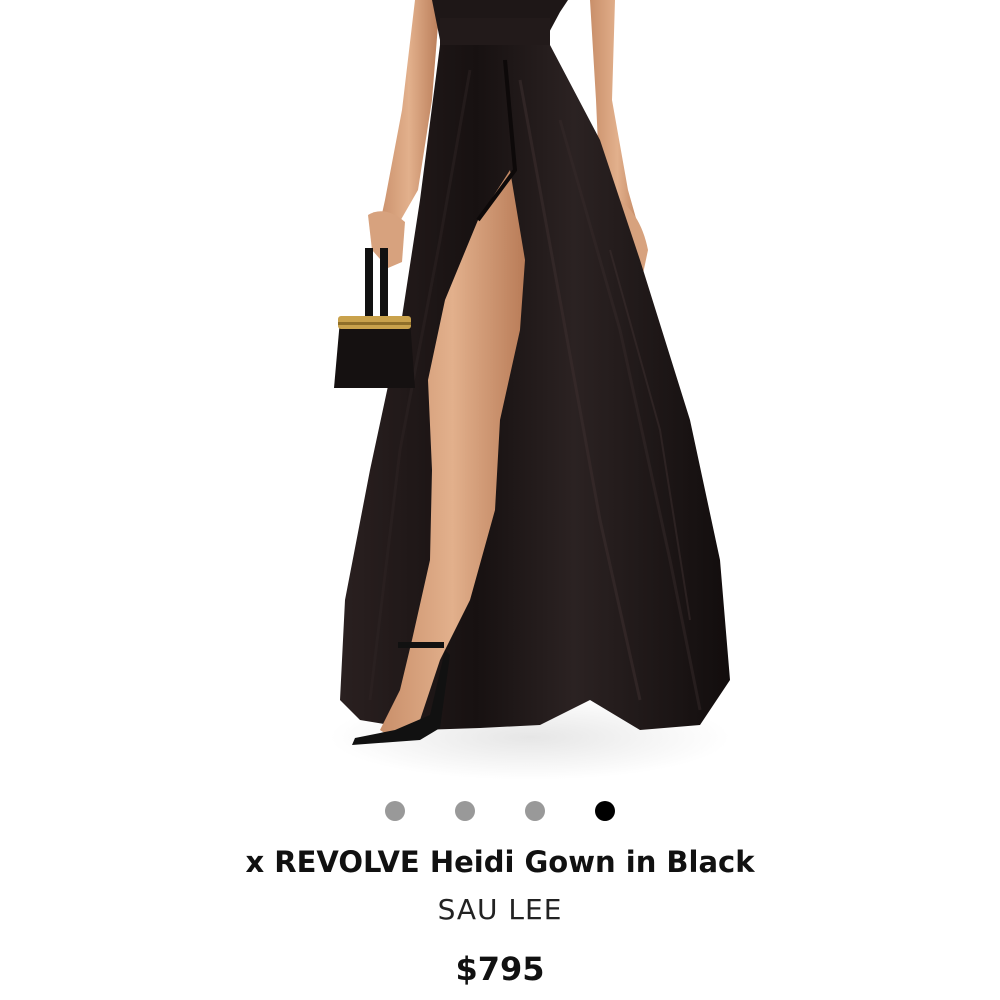 Image resolution: width=1000 pixels, height=1000 pixels. What do you see at coordinates (369, 283) in the screenshot?
I see `bag-strap-left` at bounding box center [369, 283].